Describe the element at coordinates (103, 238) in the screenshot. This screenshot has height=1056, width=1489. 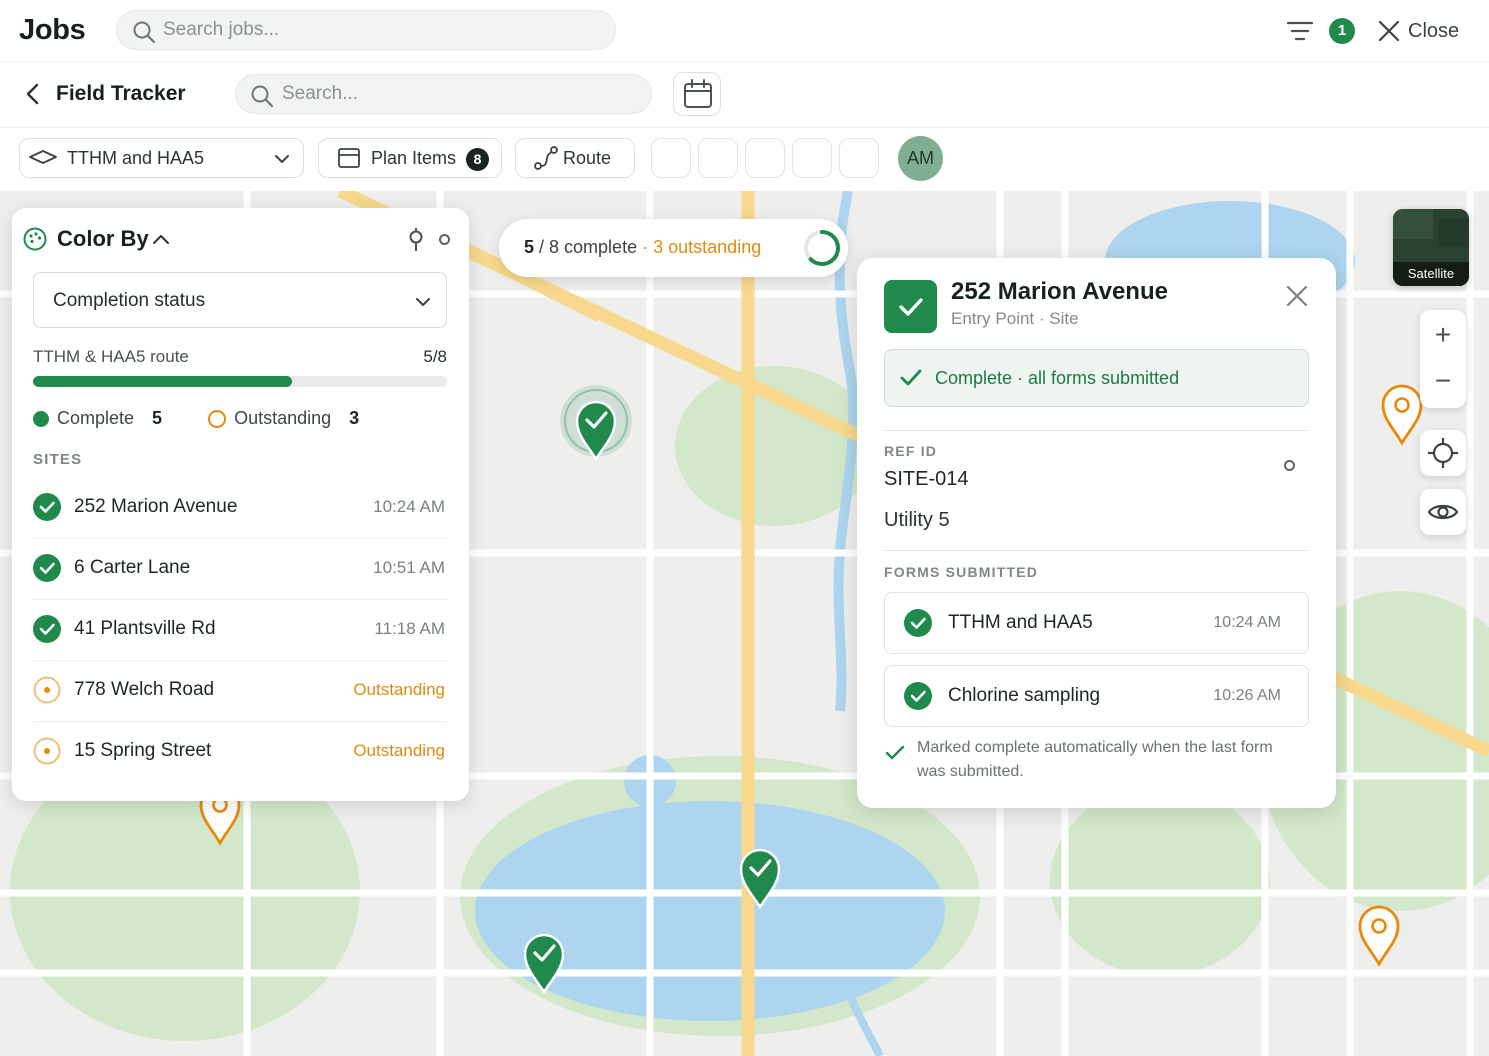
I see `panel-title: Color By` at that location.